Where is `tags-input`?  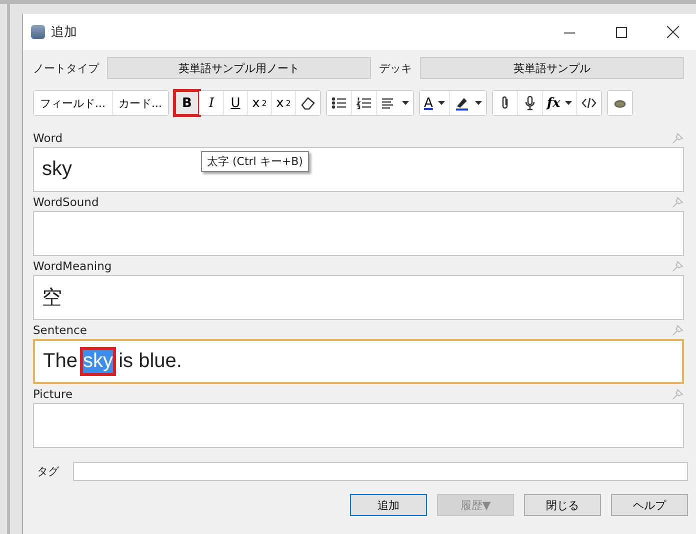
tags-input is located at coordinates (380, 471).